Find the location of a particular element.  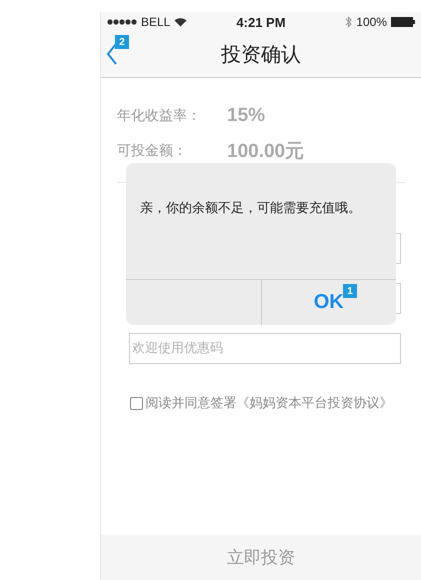

battery-icon is located at coordinates (402, 22).